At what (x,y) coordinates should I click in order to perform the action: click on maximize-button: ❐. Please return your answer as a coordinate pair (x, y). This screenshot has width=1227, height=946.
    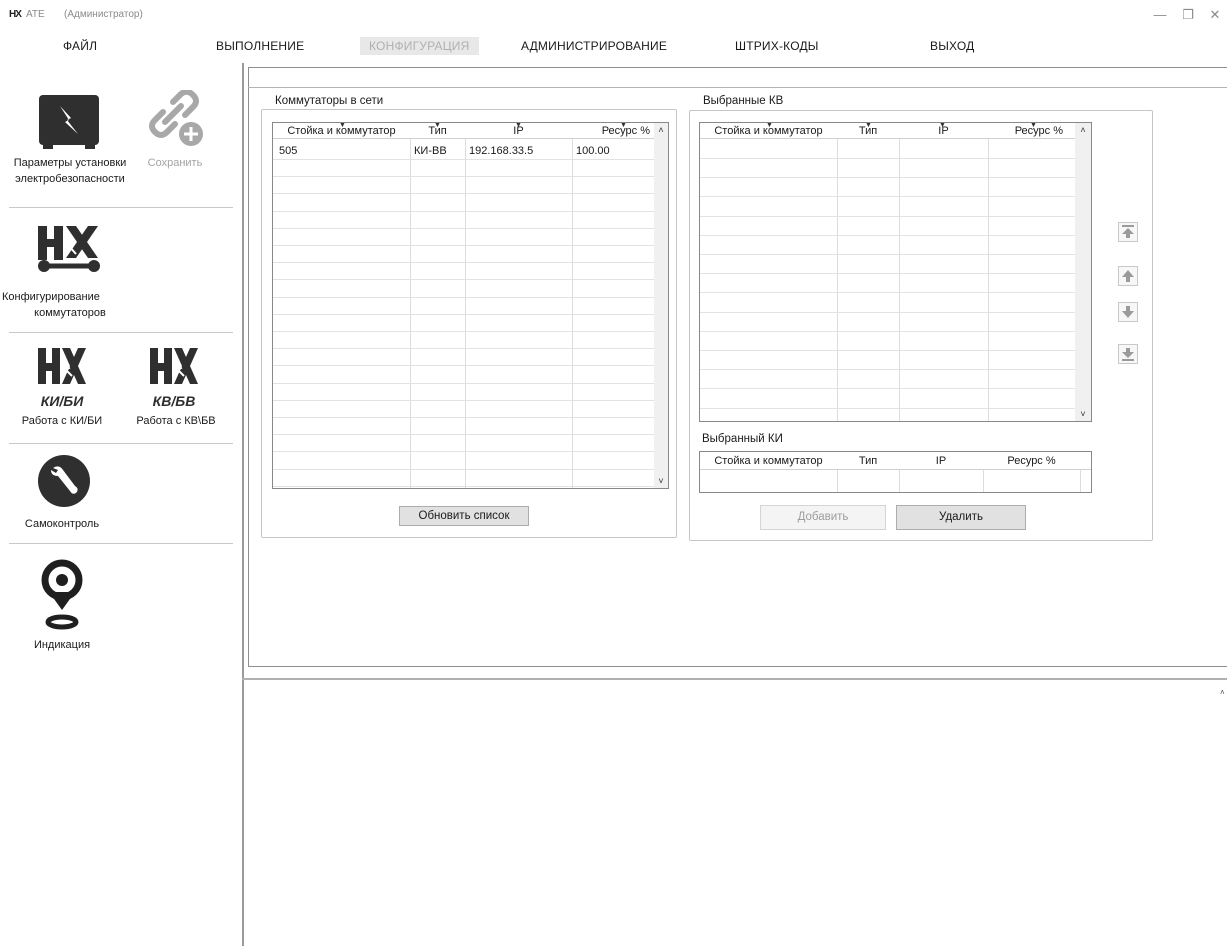
    Looking at the image, I should click on (1188, 15).